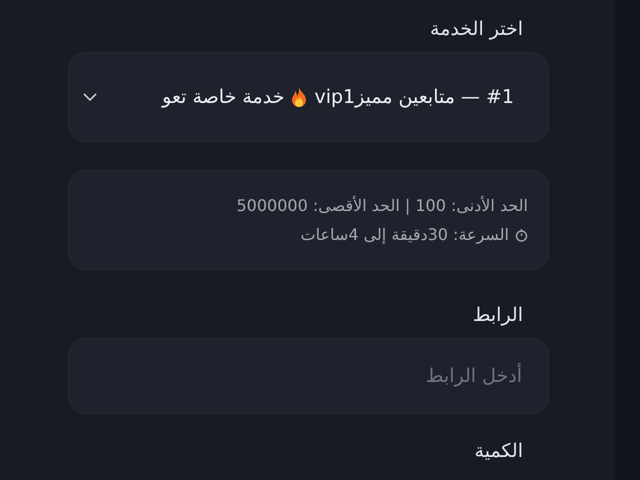 This screenshot has width=640, height=480. What do you see at coordinates (299, 97) in the screenshot?
I see `fire-icon` at bounding box center [299, 97].